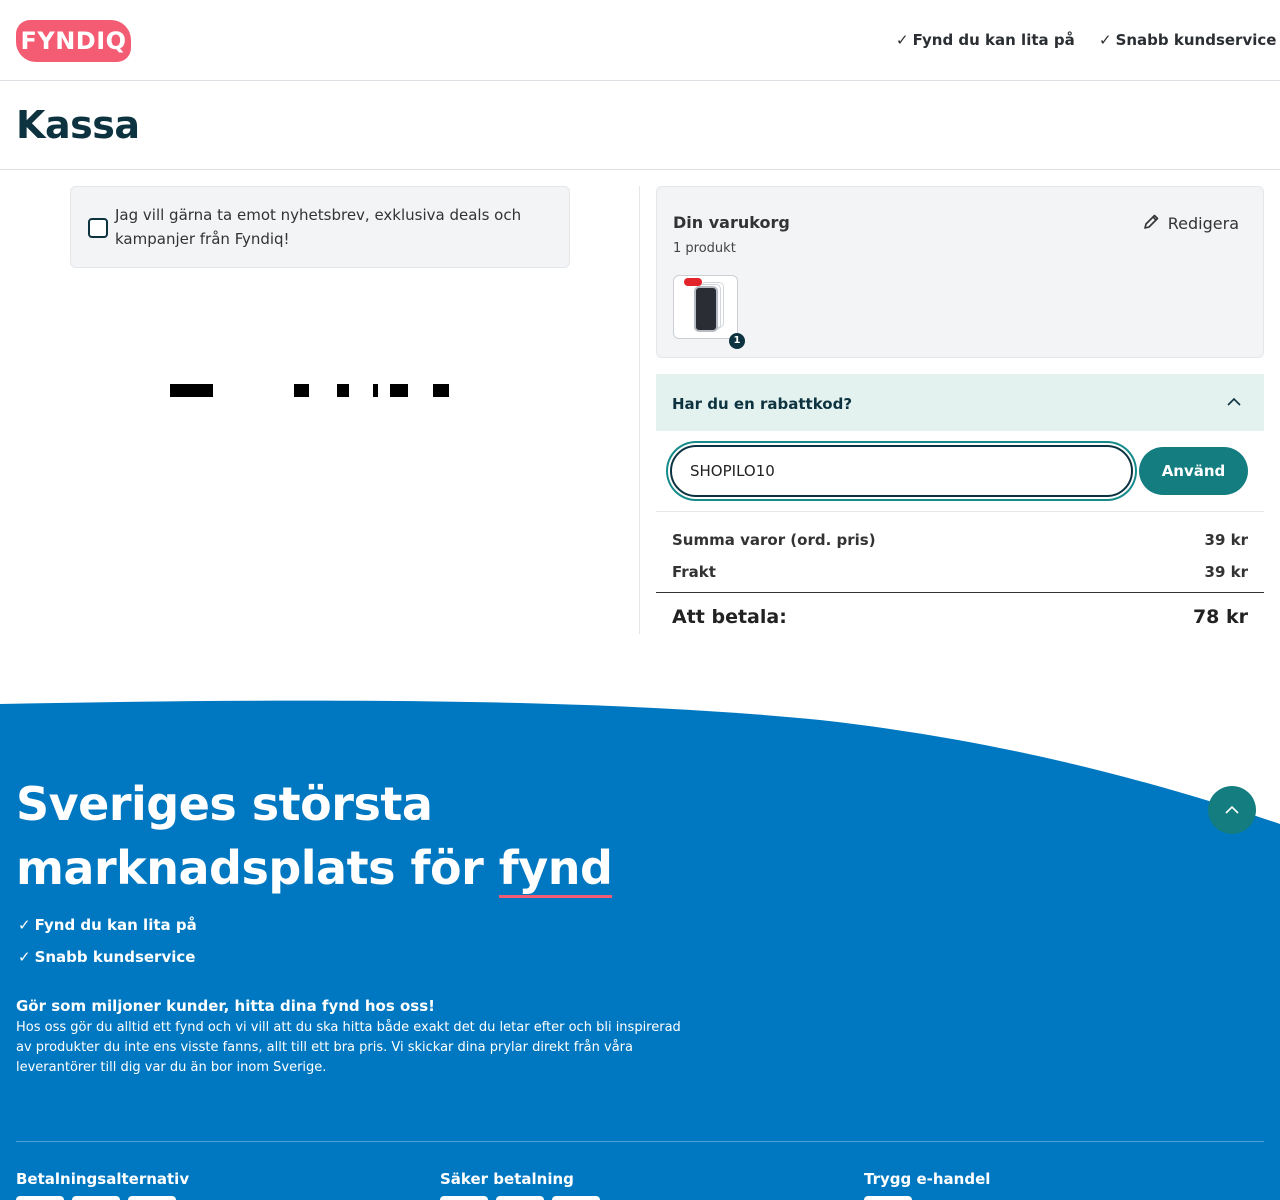 This screenshot has width=1280, height=1200. What do you see at coordinates (640, 125) in the screenshot?
I see `title-bar: Kassa` at bounding box center [640, 125].